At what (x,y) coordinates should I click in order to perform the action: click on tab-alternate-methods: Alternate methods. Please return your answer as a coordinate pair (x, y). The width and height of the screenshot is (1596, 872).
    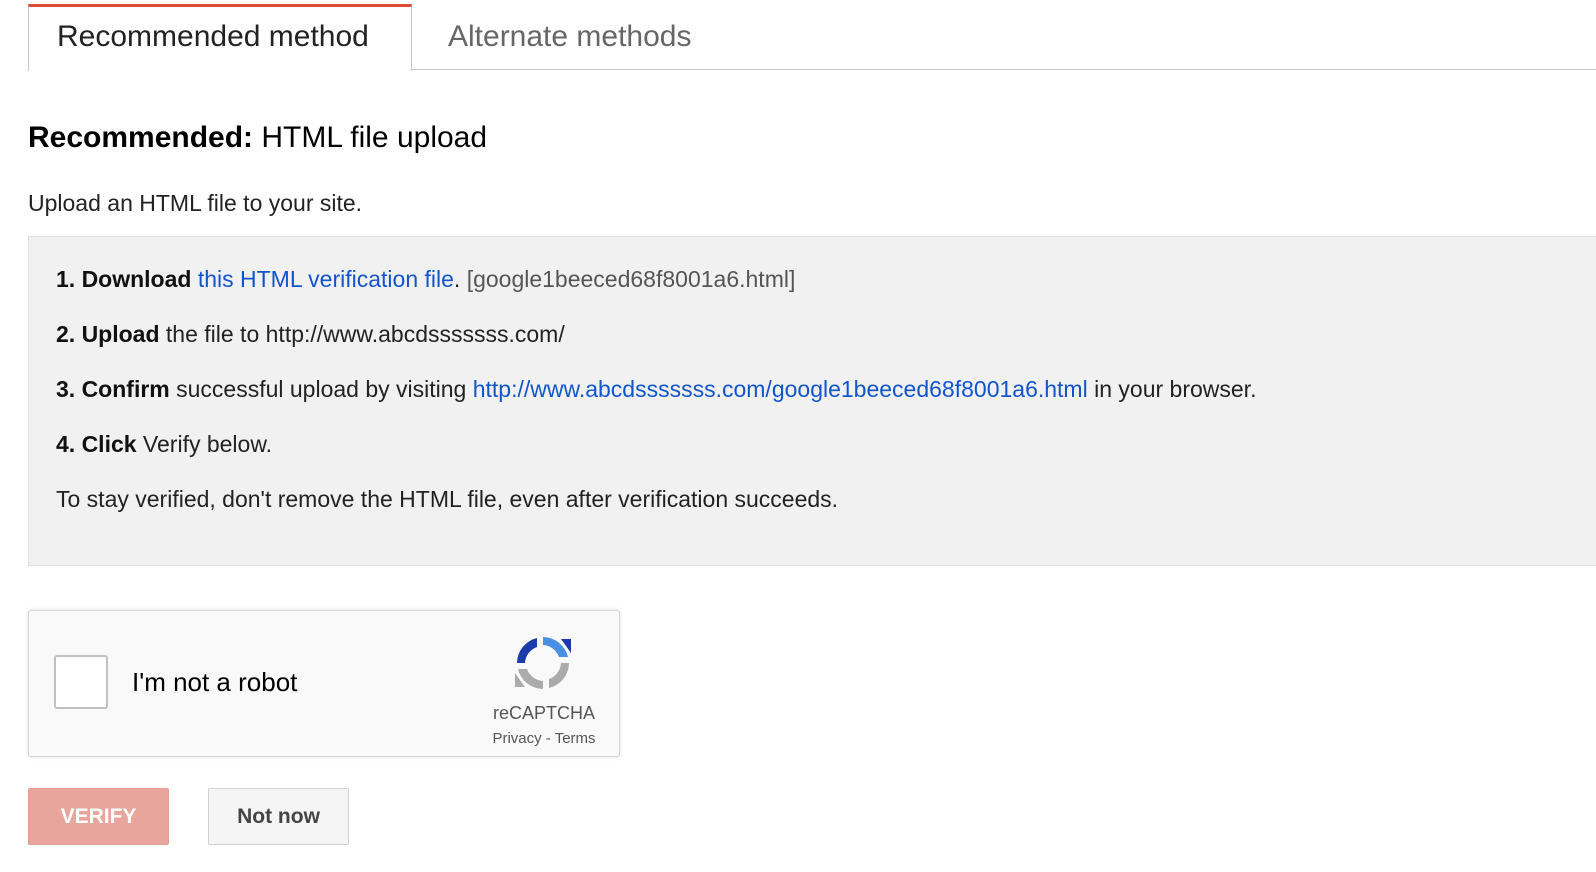
    Looking at the image, I should click on (582, 37).